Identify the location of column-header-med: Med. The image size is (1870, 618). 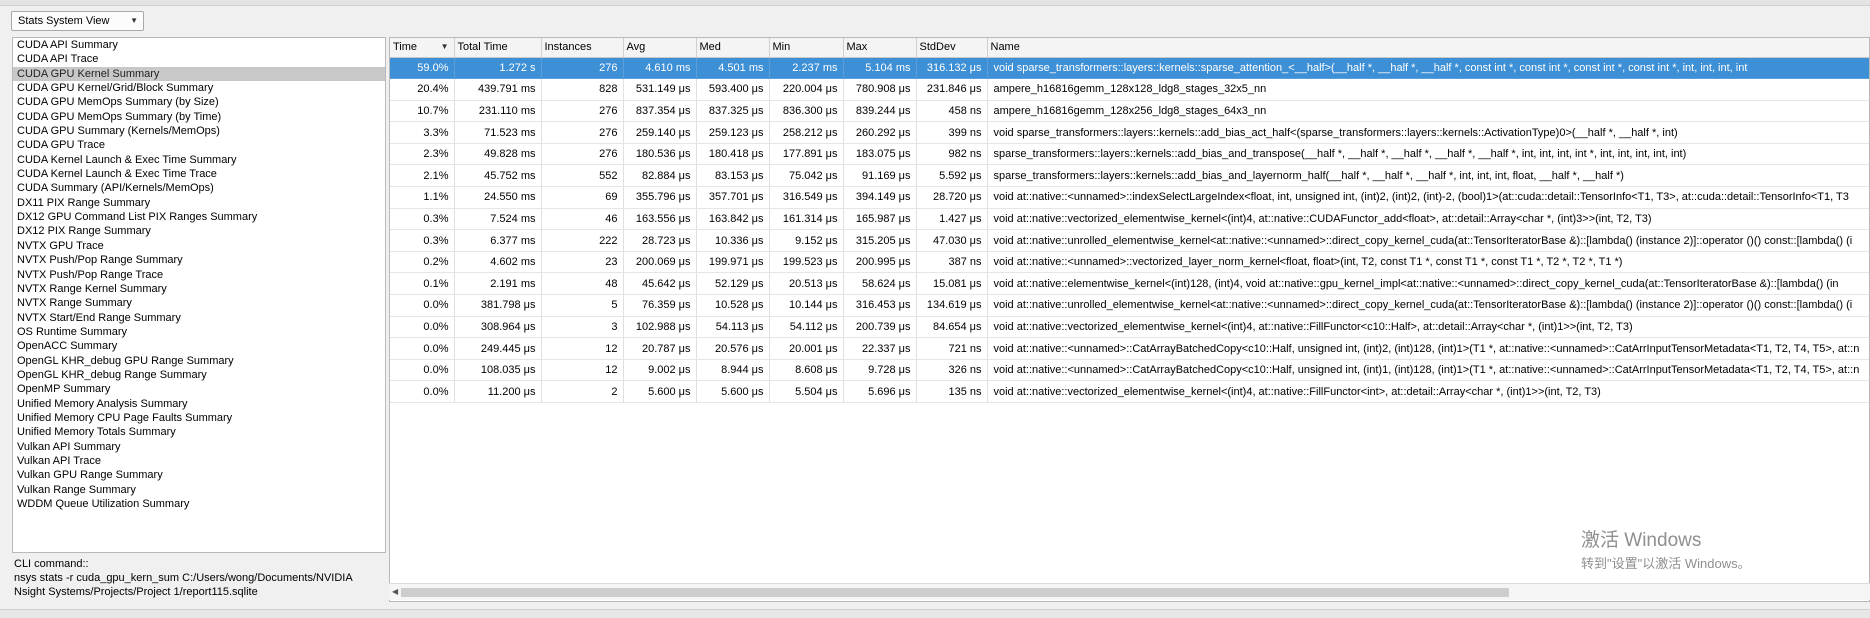
(733, 48).